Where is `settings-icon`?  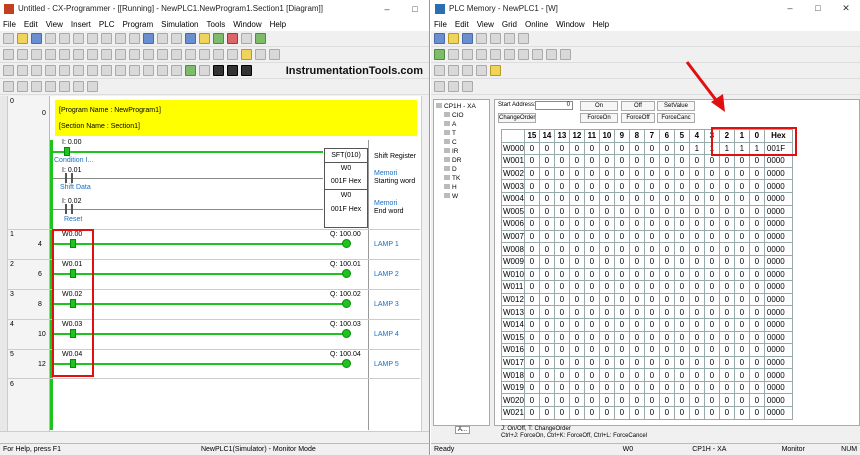
settings-icon is located at coordinates (106, 70).